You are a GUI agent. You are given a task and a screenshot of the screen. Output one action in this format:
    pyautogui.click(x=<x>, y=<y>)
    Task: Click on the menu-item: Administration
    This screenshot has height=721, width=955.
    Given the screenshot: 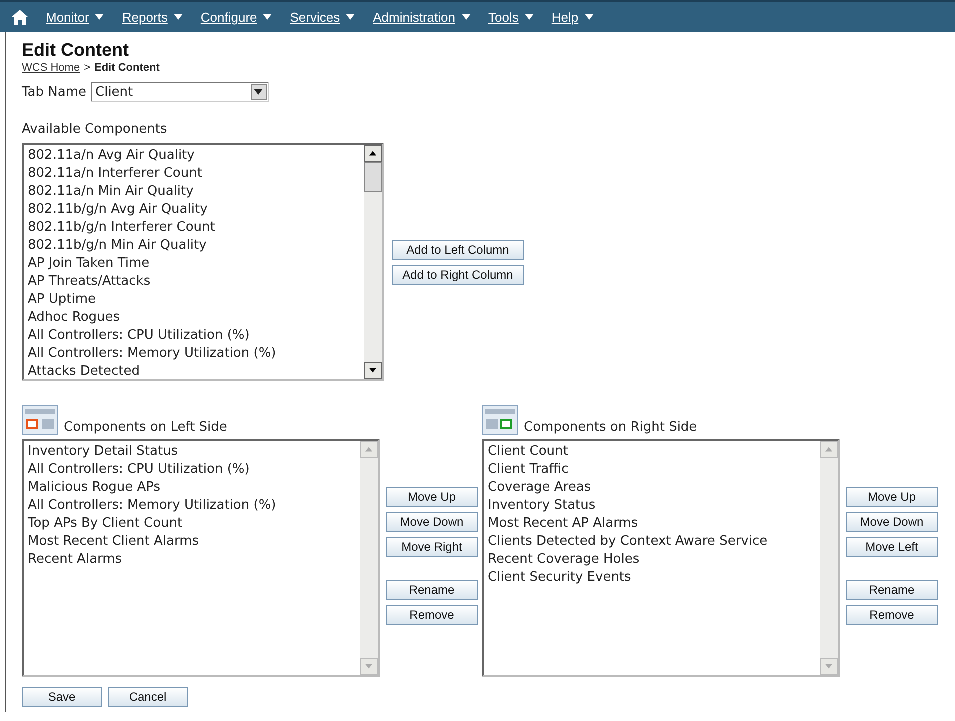 What is the action you would take?
    pyautogui.click(x=421, y=17)
    